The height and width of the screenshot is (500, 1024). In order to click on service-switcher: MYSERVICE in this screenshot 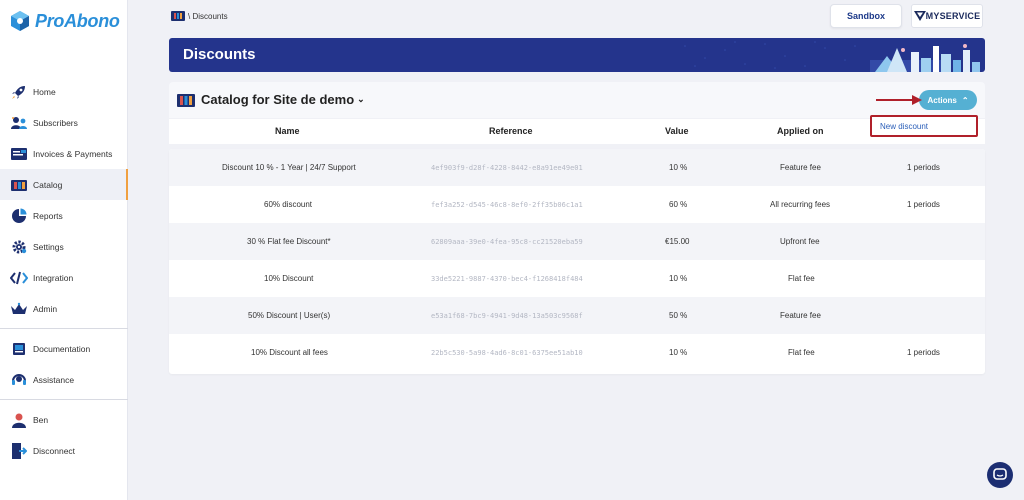, I will do `click(947, 16)`.